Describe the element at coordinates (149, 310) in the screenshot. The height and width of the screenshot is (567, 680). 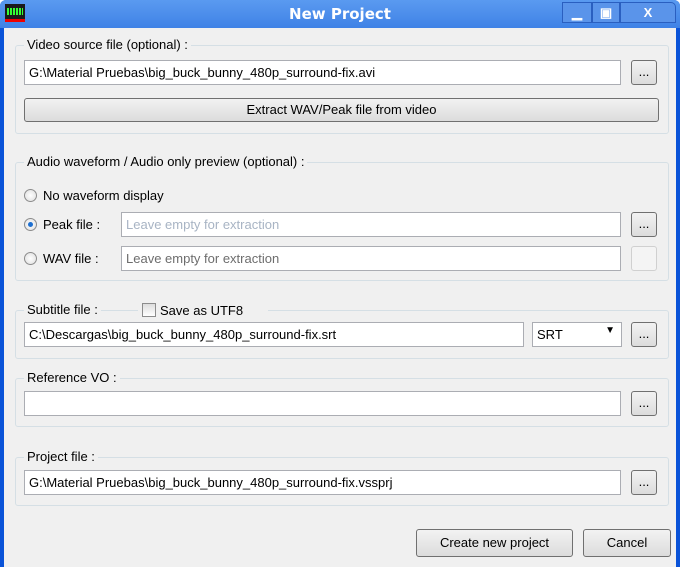
I see `save-utf8-checkbox` at that location.